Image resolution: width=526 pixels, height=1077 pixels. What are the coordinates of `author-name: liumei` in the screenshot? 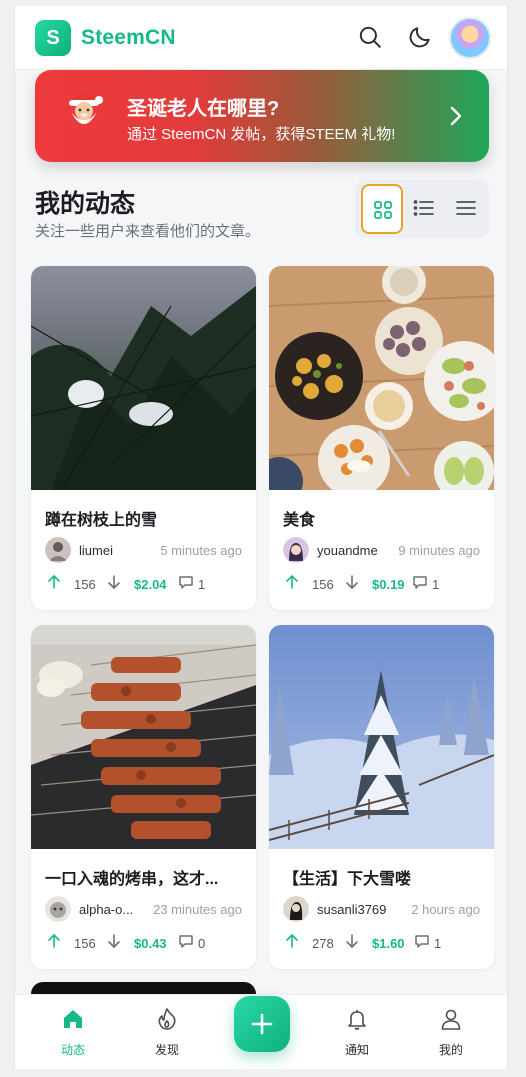 It's located at (96, 550).